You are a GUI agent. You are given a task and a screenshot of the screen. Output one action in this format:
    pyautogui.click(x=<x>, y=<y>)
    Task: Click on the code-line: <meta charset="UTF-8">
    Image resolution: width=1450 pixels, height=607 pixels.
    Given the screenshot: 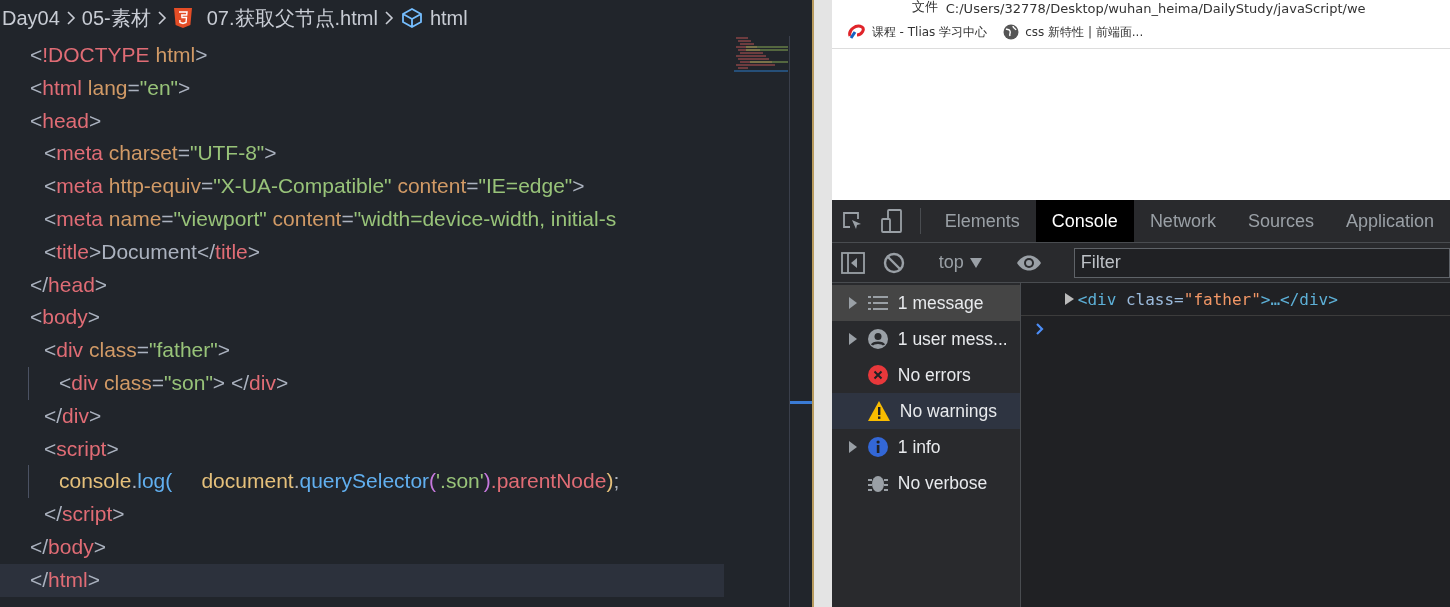 What is the action you would take?
    pyautogui.click(x=160, y=153)
    